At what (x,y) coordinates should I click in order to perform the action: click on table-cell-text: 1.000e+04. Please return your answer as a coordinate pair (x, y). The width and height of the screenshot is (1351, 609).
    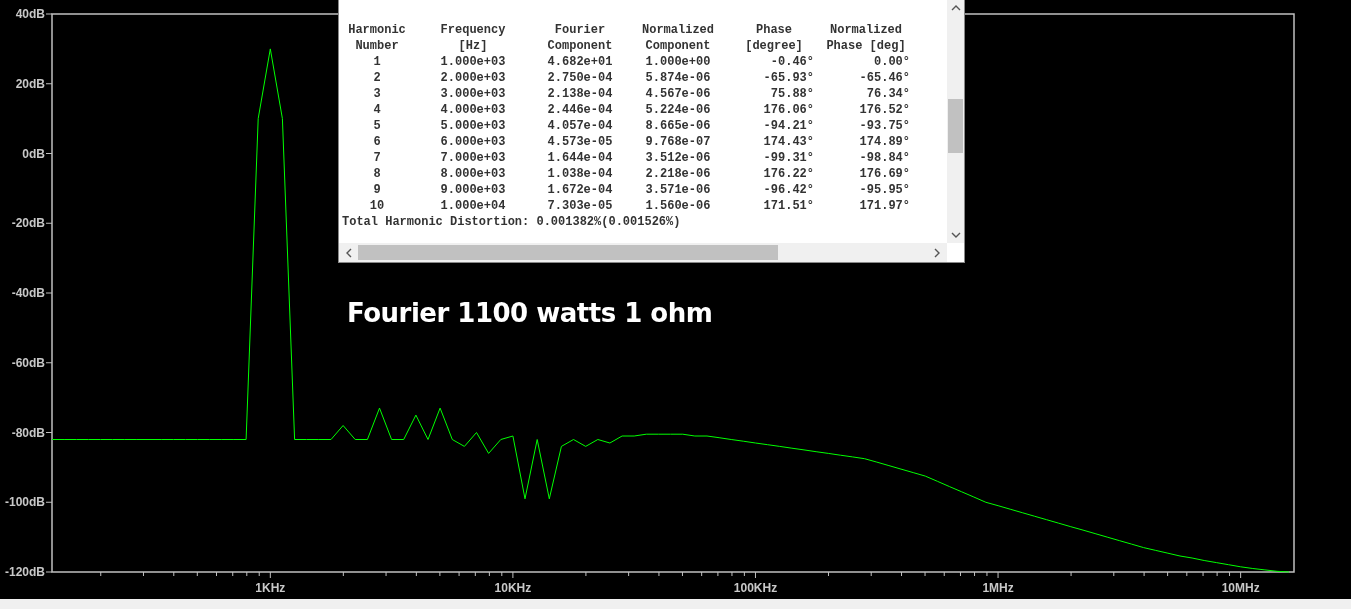
    Looking at the image, I should click on (473, 206).